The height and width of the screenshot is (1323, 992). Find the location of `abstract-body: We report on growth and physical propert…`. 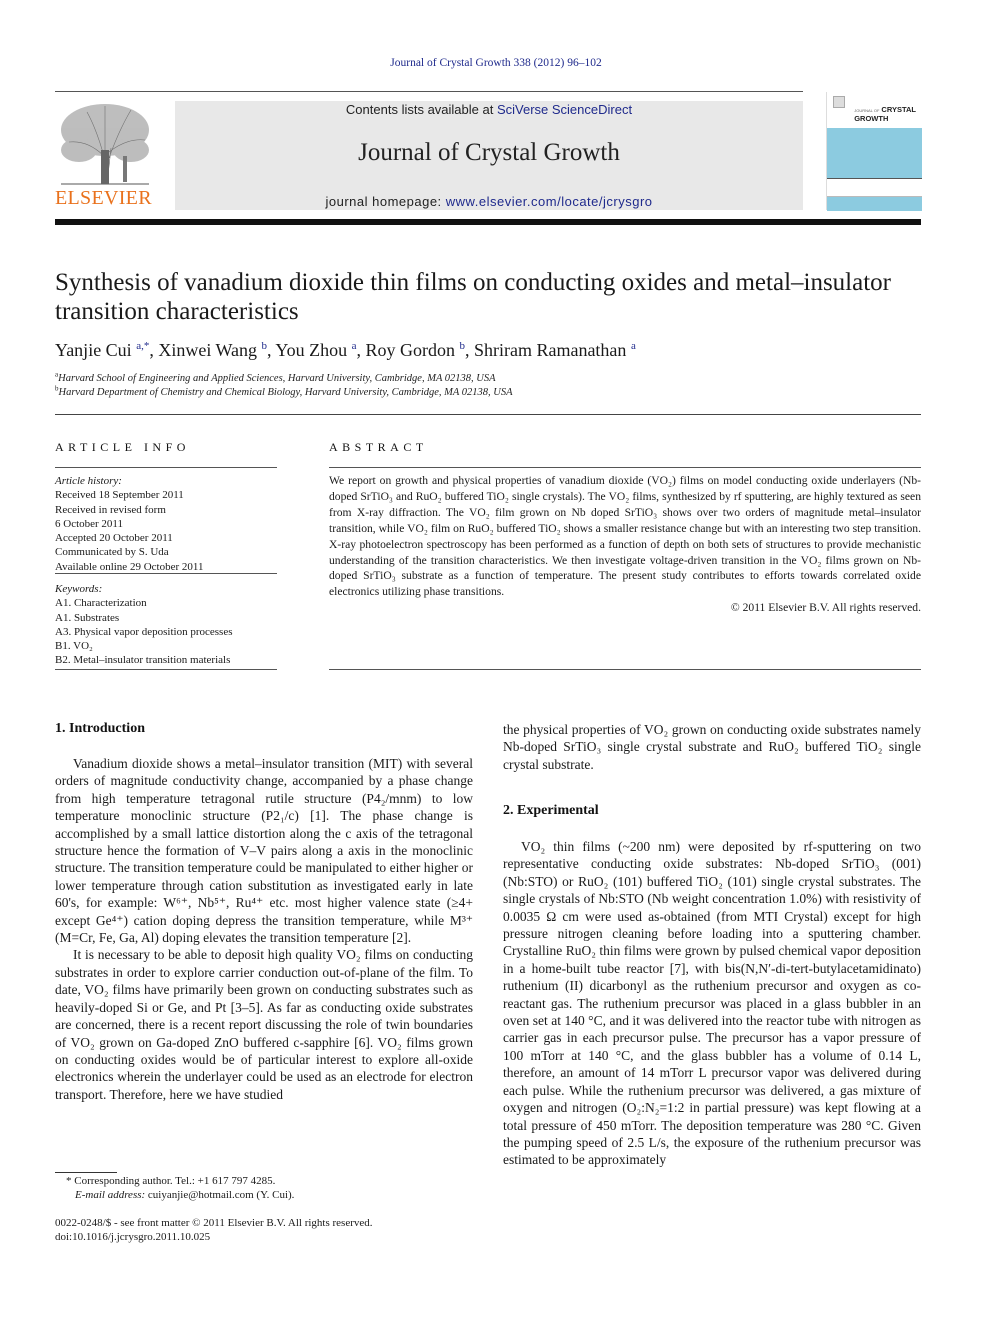

abstract-body: We report on growth and physical propert… is located at coordinates (625, 544).